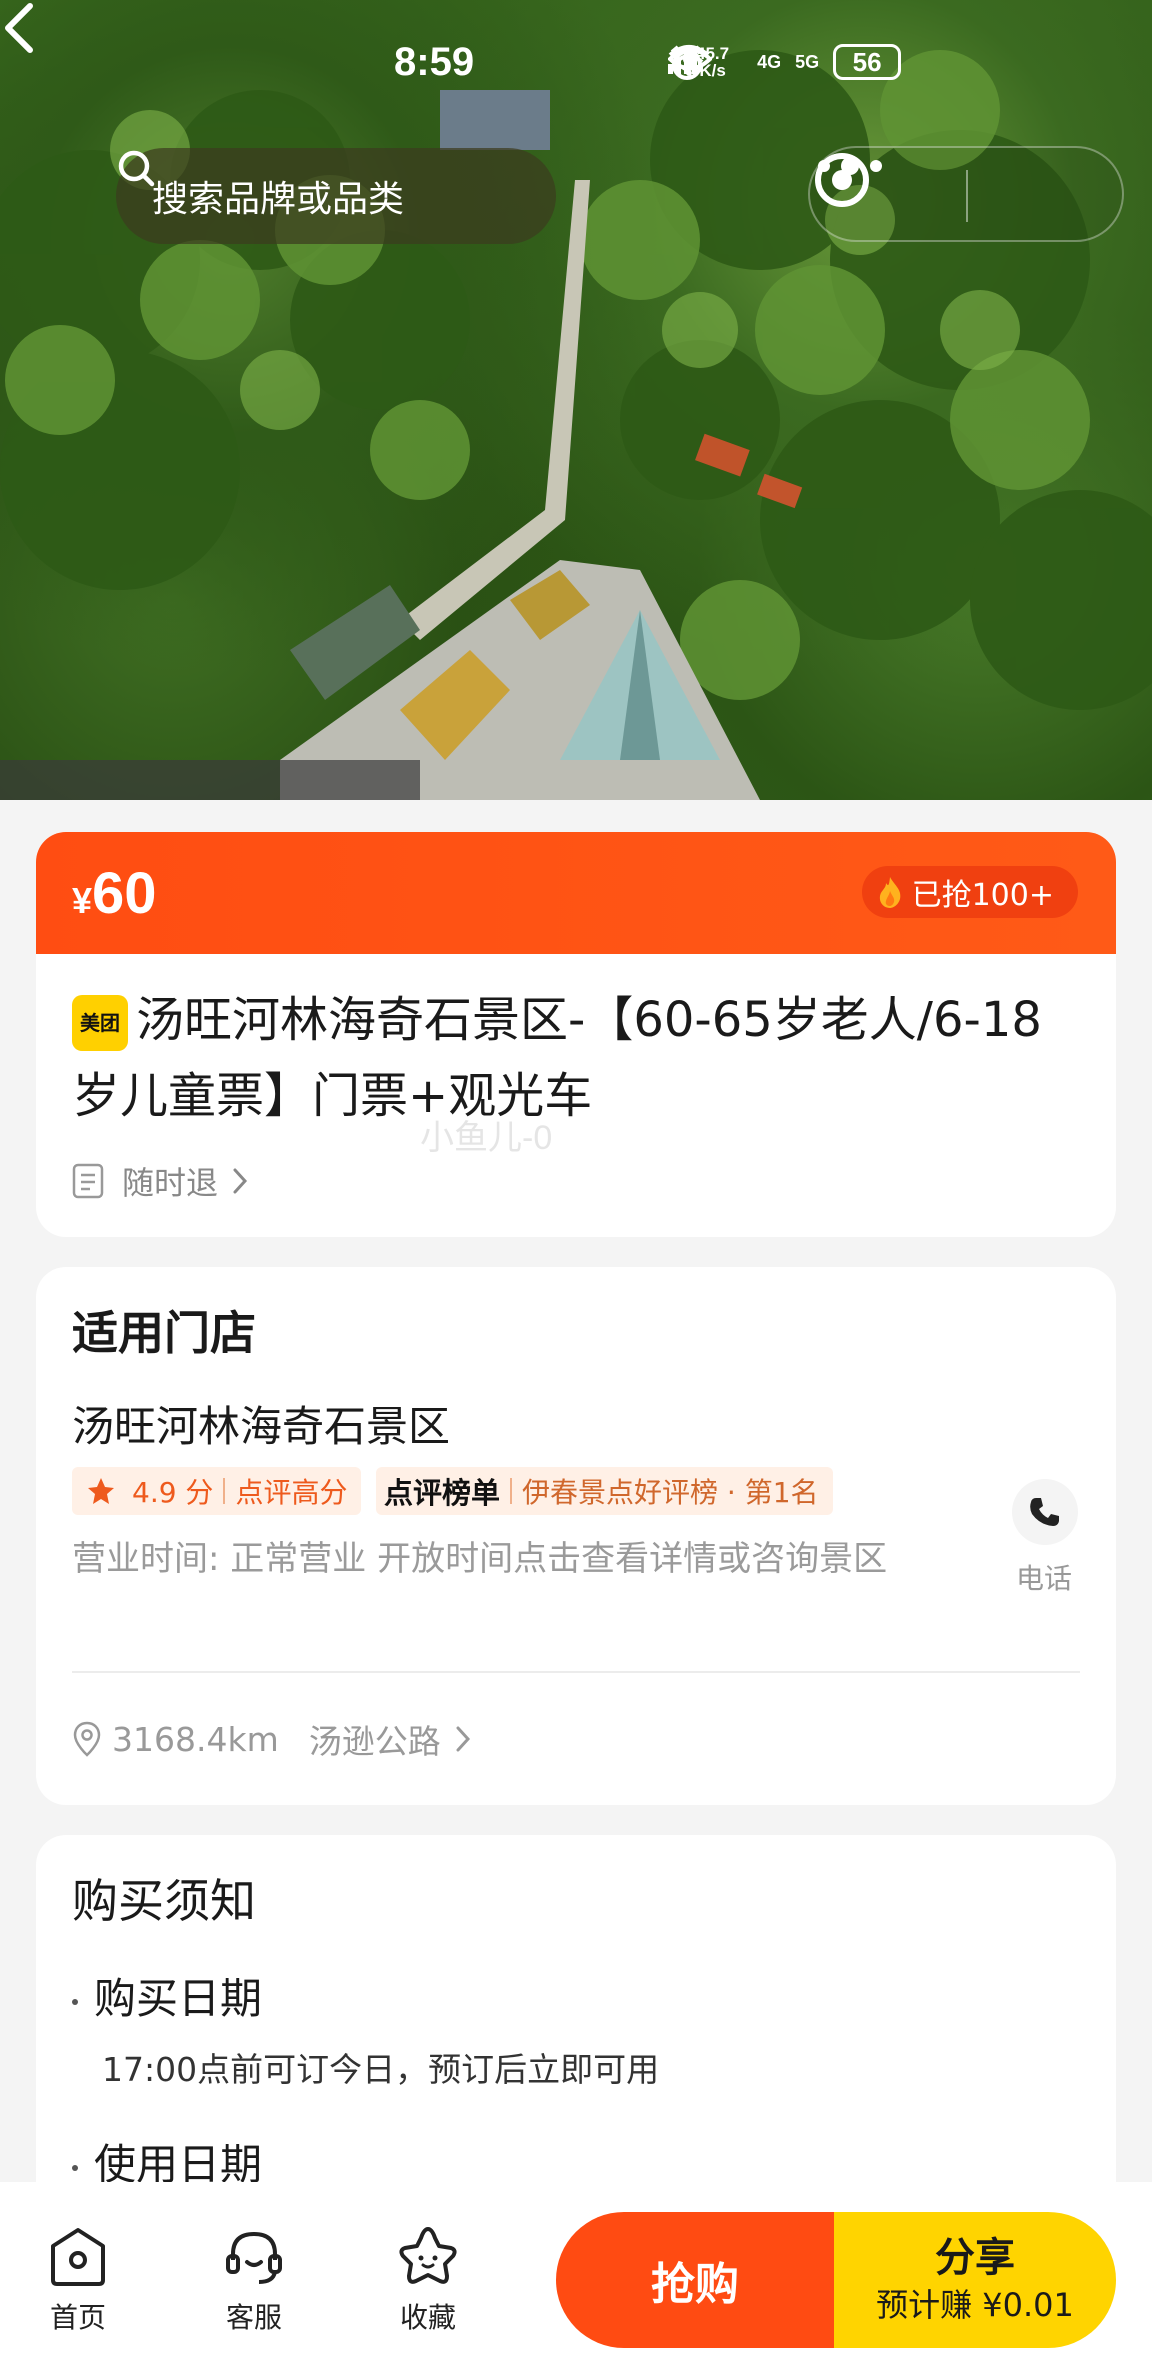  I want to click on rank-tag: 点评榜单 伊春景点好评榜 · 第1名, so click(604, 1491).